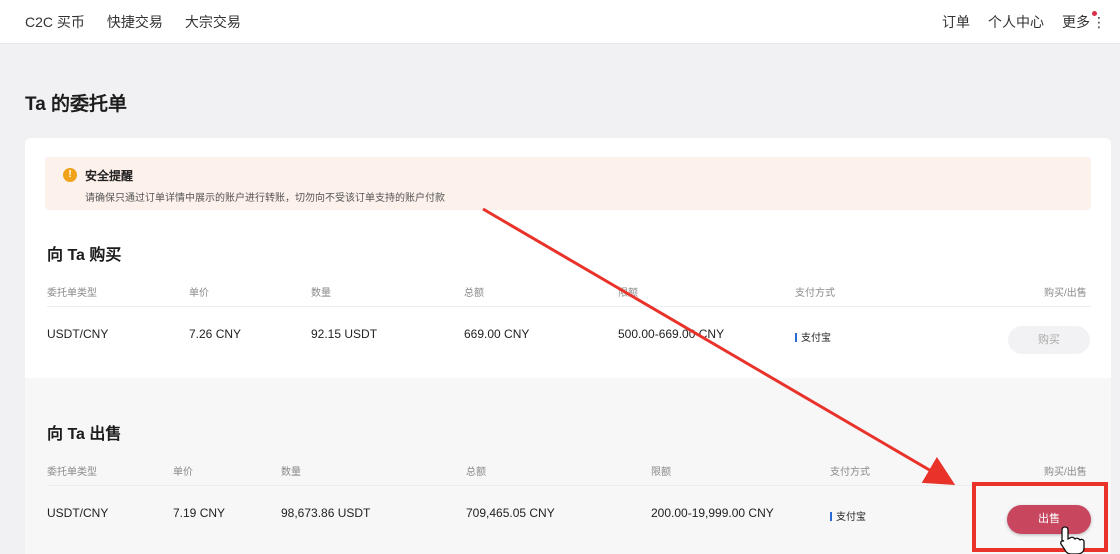 This screenshot has height=554, width=1120. What do you see at coordinates (109, 176) in the screenshot?
I see `notice-title: 安全提醒` at bounding box center [109, 176].